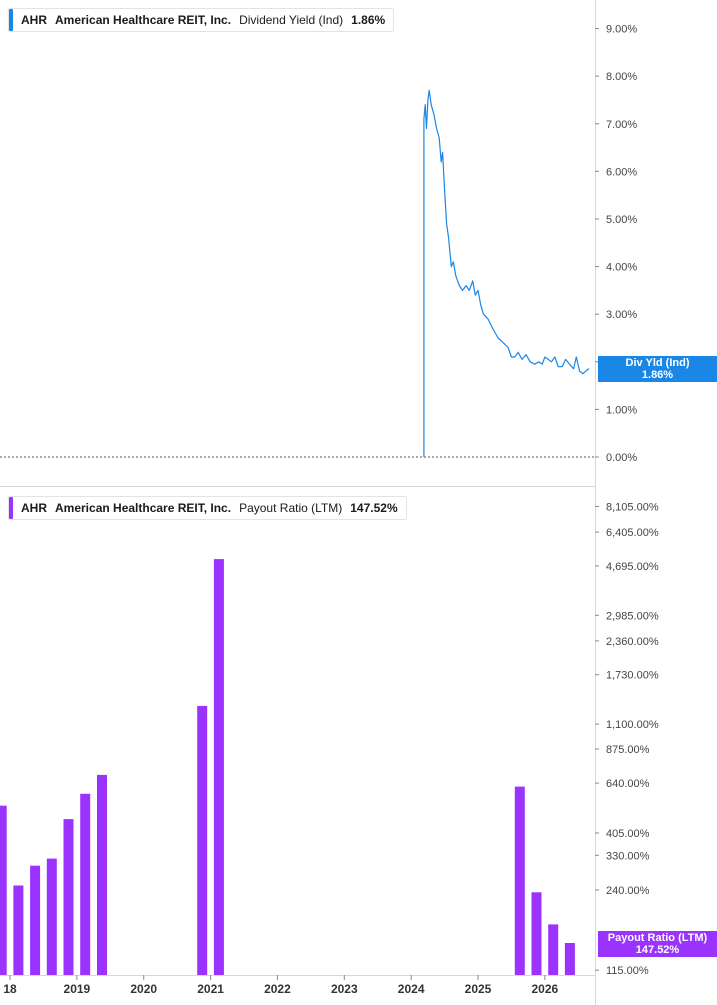 The image size is (717, 1005). I want to click on y-tick-label: 8.00%, so click(621, 77).